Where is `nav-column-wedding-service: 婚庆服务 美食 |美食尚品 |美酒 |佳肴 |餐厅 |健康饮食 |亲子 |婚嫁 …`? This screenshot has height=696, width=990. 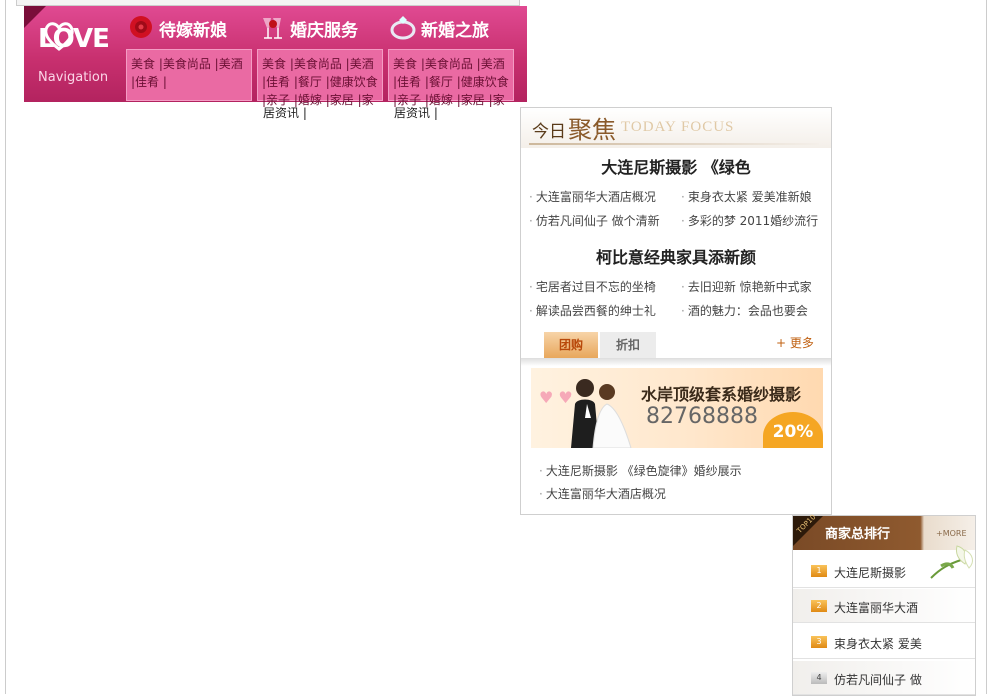
nav-column-wedding-service: 婚庆服务 美食 |美食尚品 |美酒 |佳肴 |餐厅 |健康饮食 |亲子 |婚嫁 … is located at coordinates (320, 59).